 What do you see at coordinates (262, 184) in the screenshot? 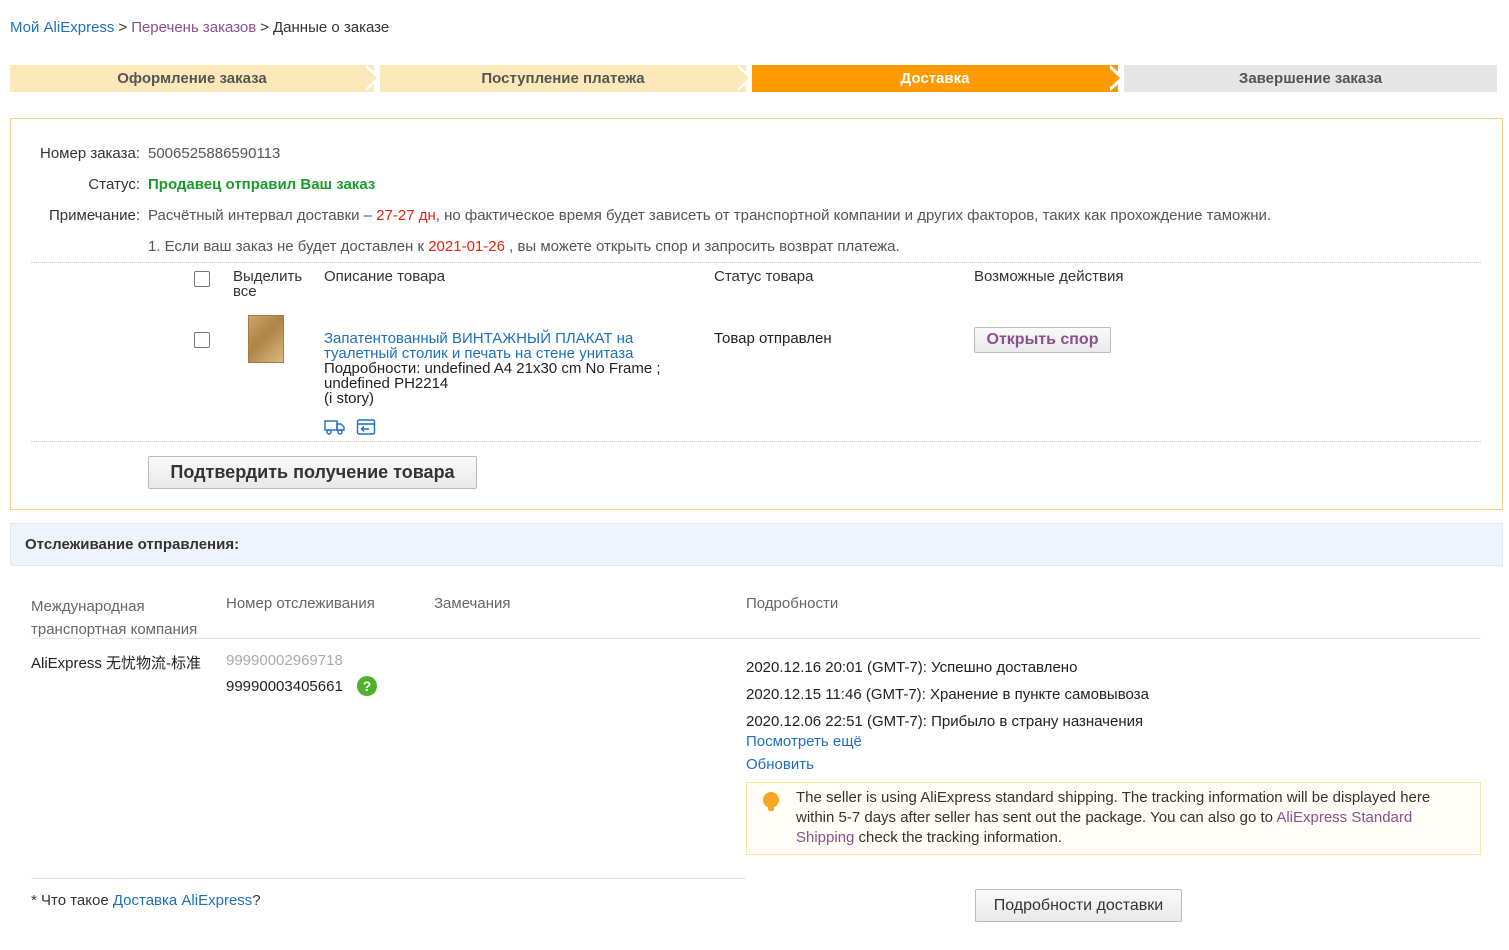
I see `order-status: Продавец отправил Ваш заказ` at bounding box center [262, 184].